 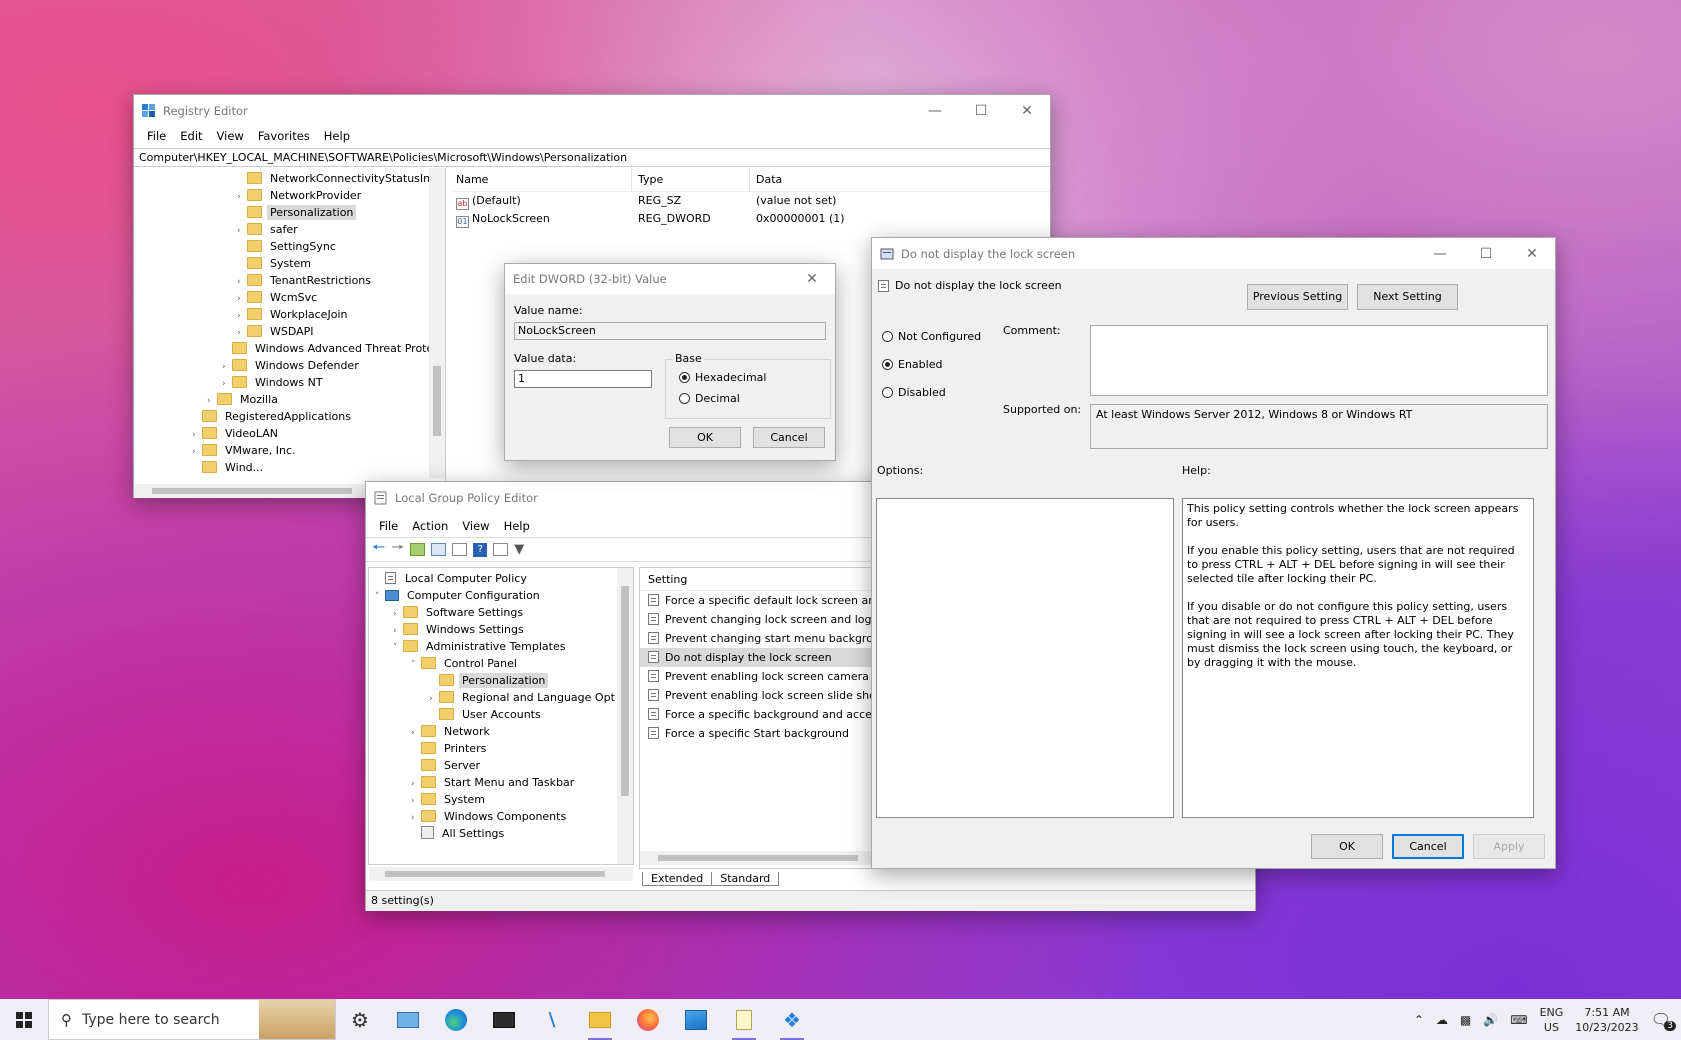 What do you see at coordinates (1543, 658) in the screenshot?
I see `help-vscroll` at bounding box center [1543, 658].